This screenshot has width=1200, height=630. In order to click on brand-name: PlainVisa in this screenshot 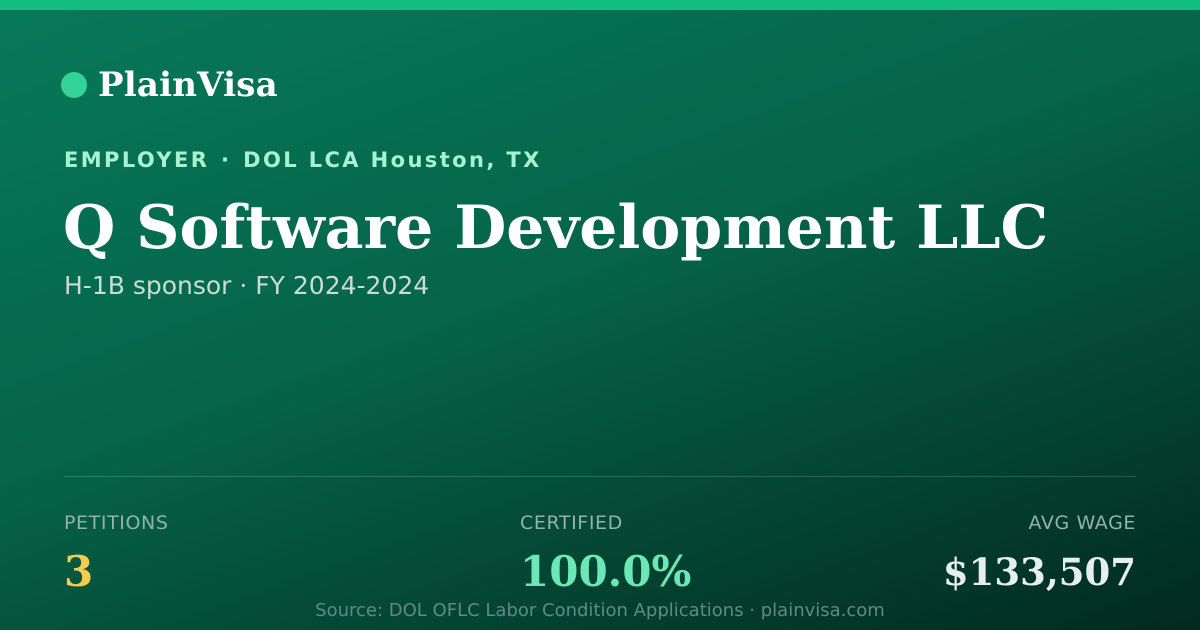, I will do `click(188, 85)`.